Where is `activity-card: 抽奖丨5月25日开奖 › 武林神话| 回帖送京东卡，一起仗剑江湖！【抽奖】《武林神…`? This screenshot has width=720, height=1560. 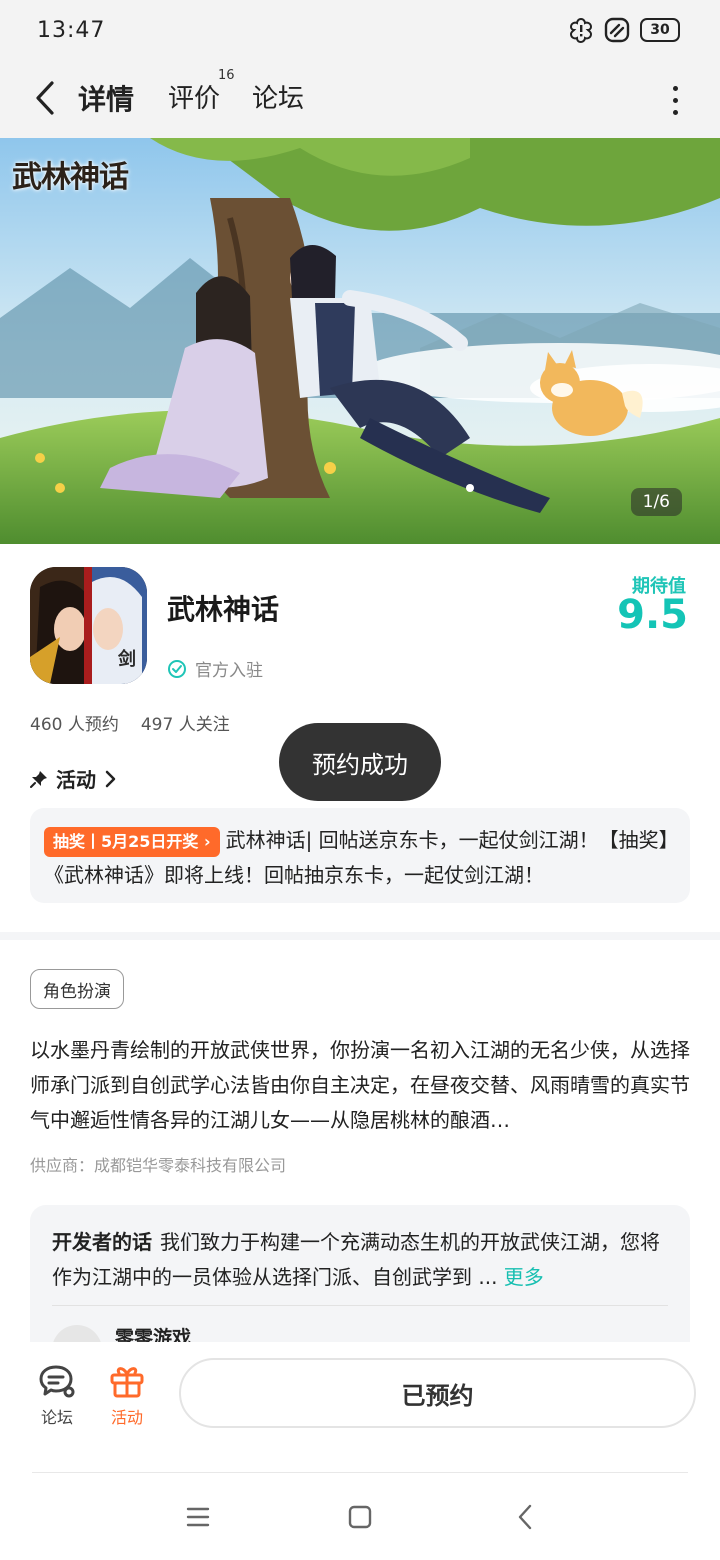 activity-card: 抽奖丨5月25日开奖 › 武林神话| 回帖送京东卡，一起仗剑江湖！【抽奖】《武林神… is located at coordinates (360, 855).